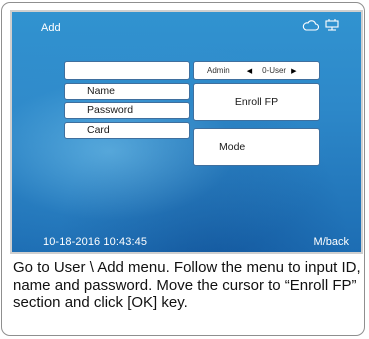 The image size is (369, 339). Describe the element at coordinates (256, 102) in the screenshot. I see `enroll-fp-button: Enroll FP` at that location.